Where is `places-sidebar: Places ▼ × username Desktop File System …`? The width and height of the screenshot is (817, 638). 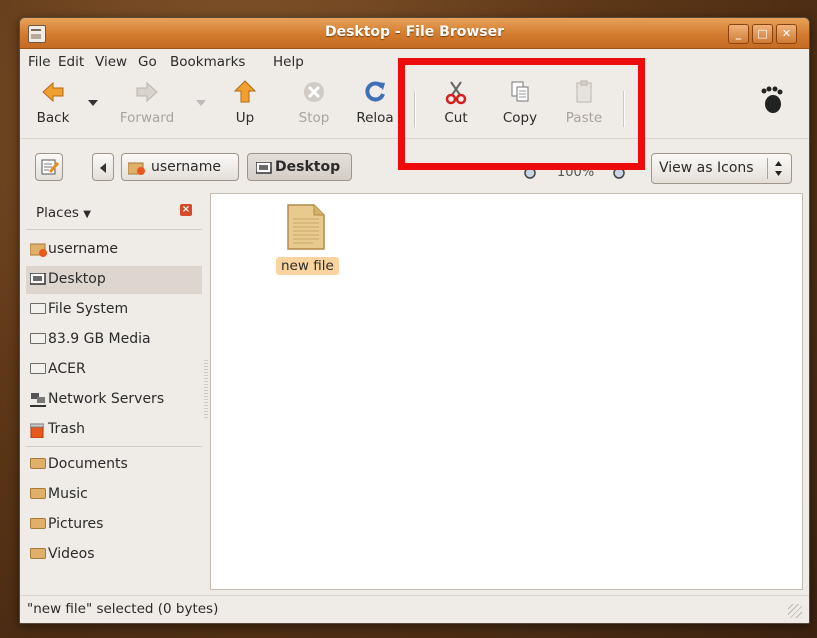 places-sidebar: Places ▼ × username Desktop File System … is located at coordinates (114, 391).